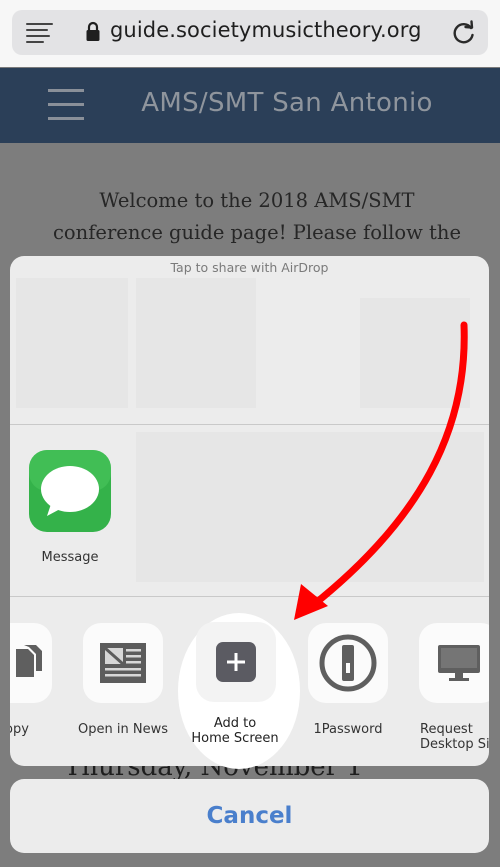  Describe the element at coordinates (70, 557) in the screenshot. I see `message-app-label: Message` at that location.